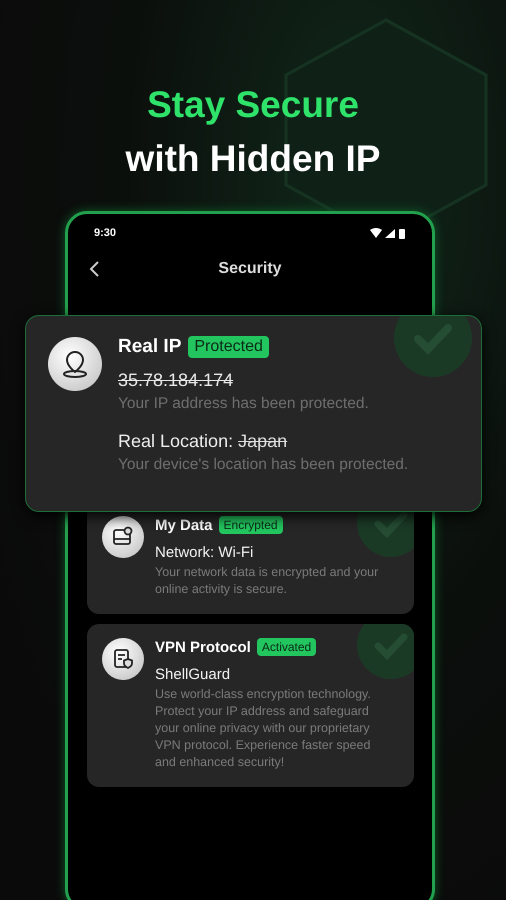 The image size is (506, 900). I want to click on screen-title: Security, so click(250, 269).